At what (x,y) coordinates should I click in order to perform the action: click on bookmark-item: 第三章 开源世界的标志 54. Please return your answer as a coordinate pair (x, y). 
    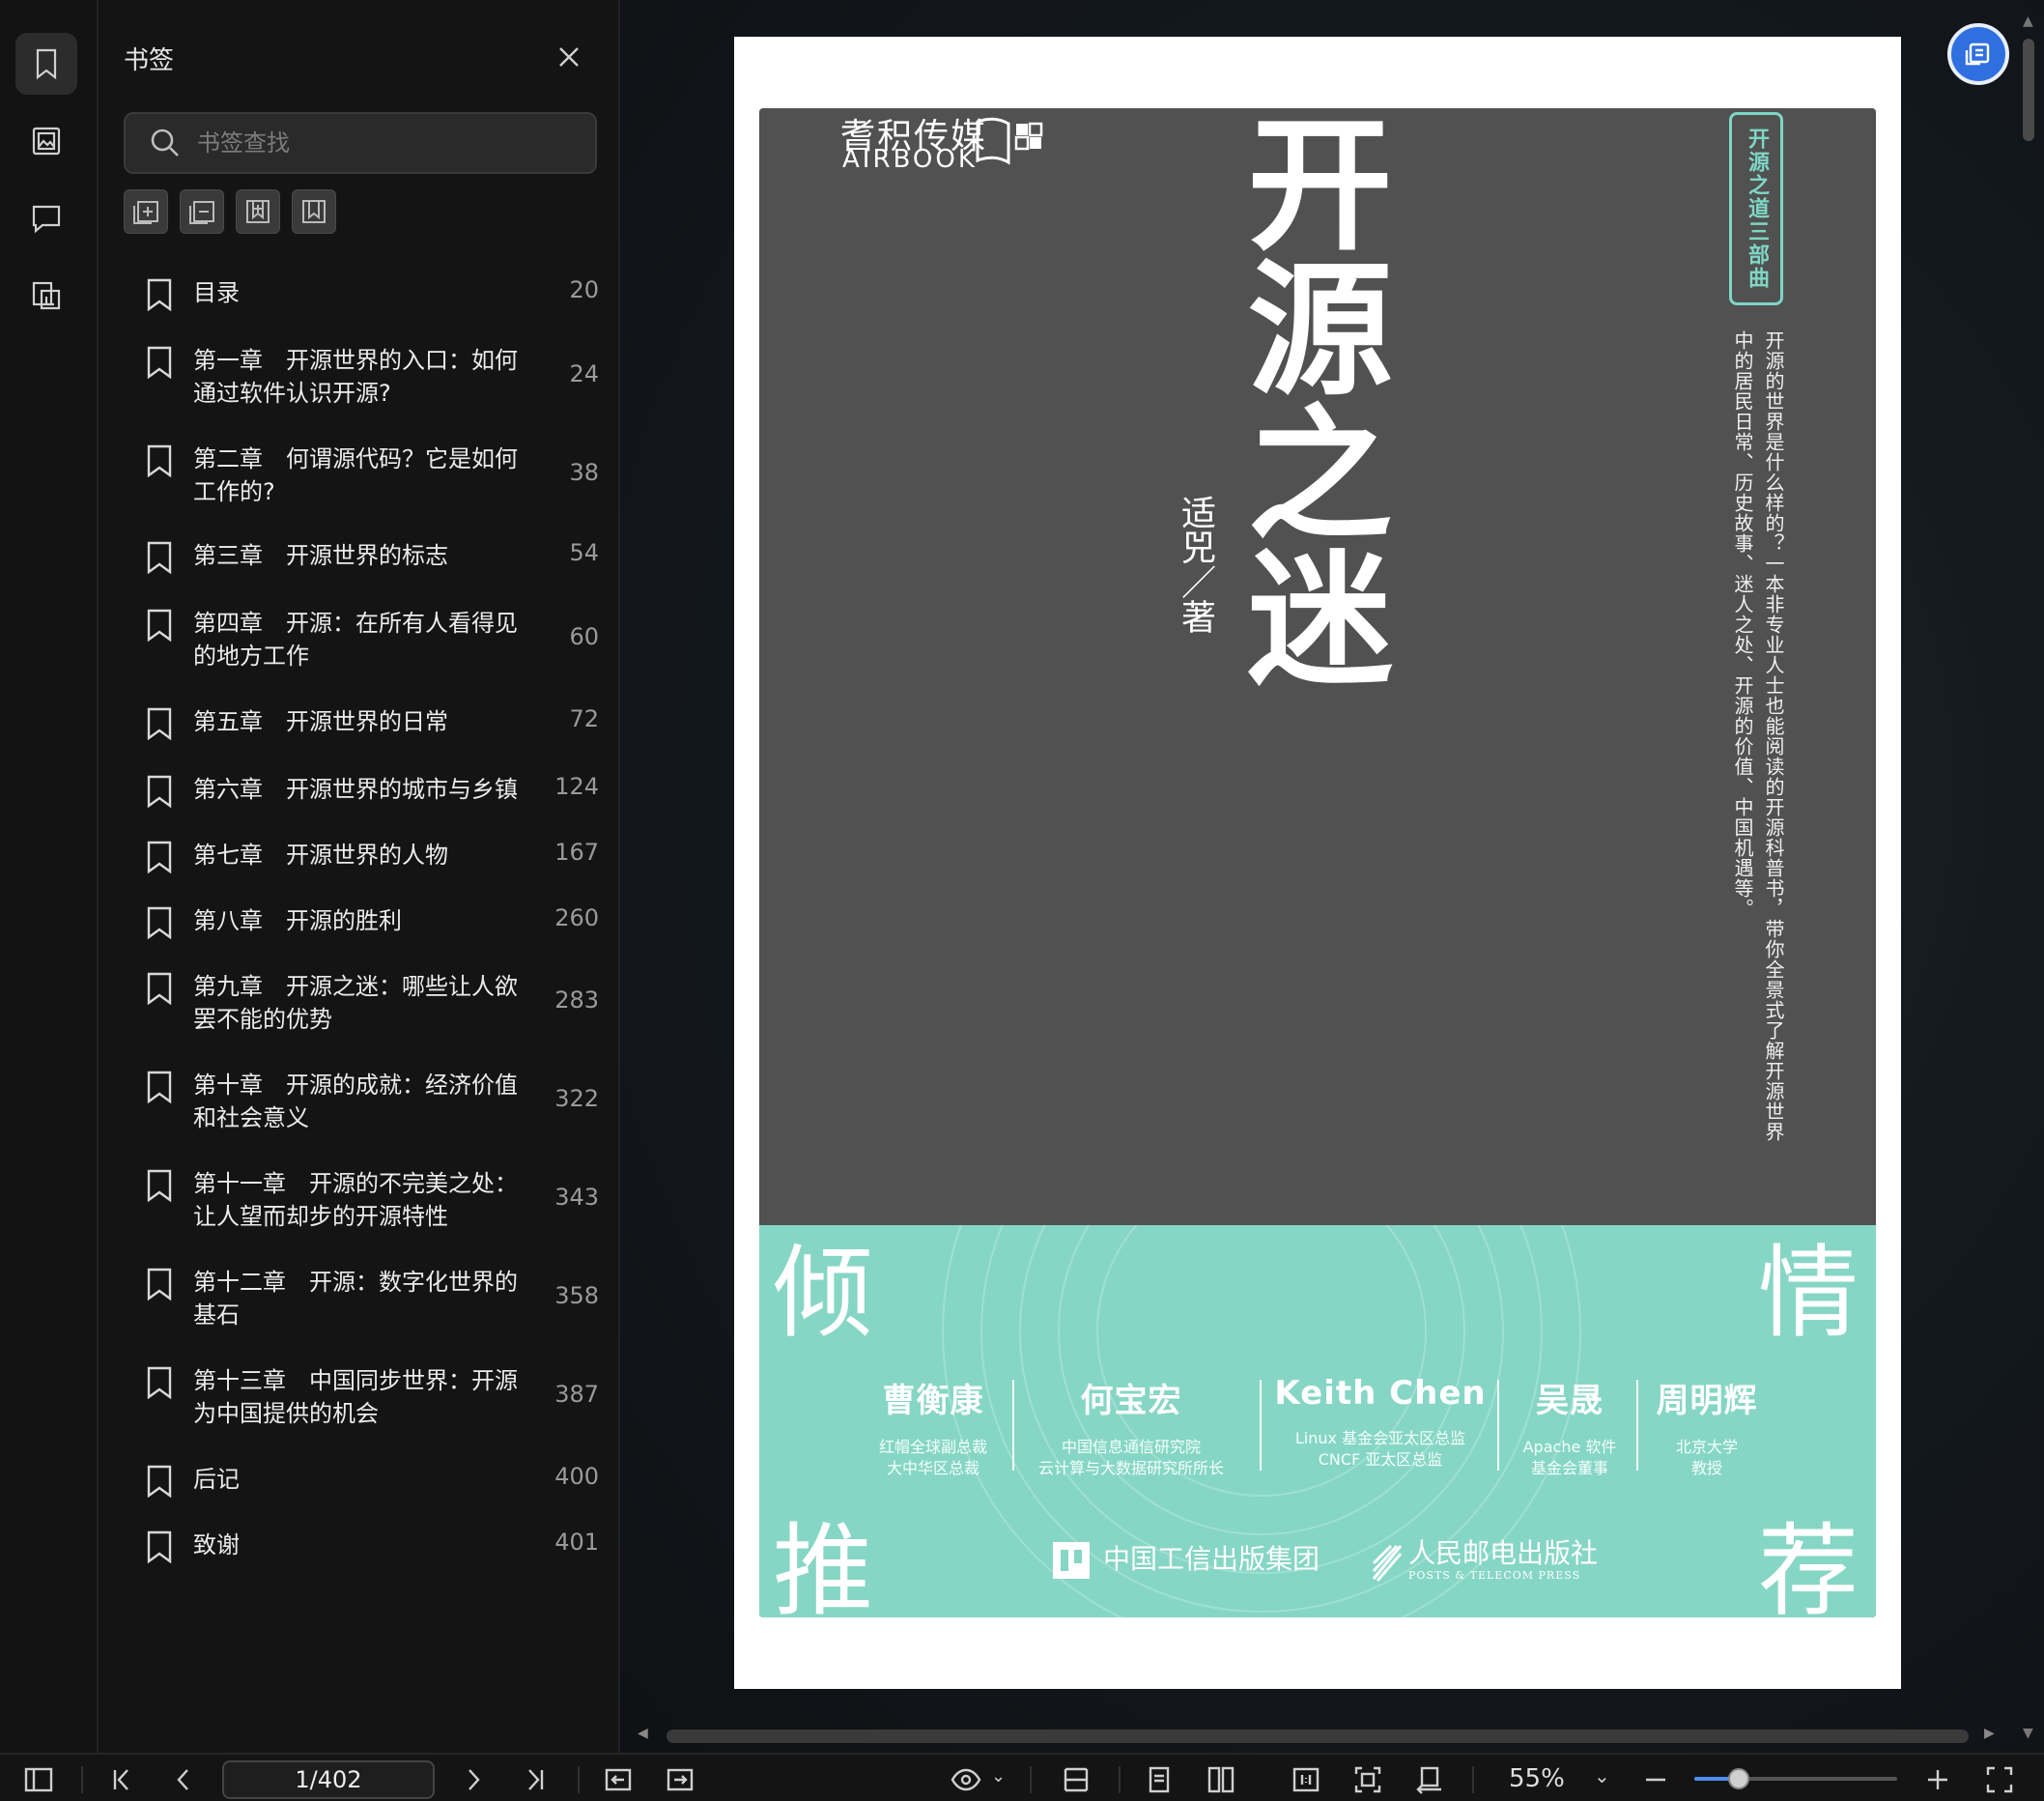
    Looking at the image, I should click on (372, 557).